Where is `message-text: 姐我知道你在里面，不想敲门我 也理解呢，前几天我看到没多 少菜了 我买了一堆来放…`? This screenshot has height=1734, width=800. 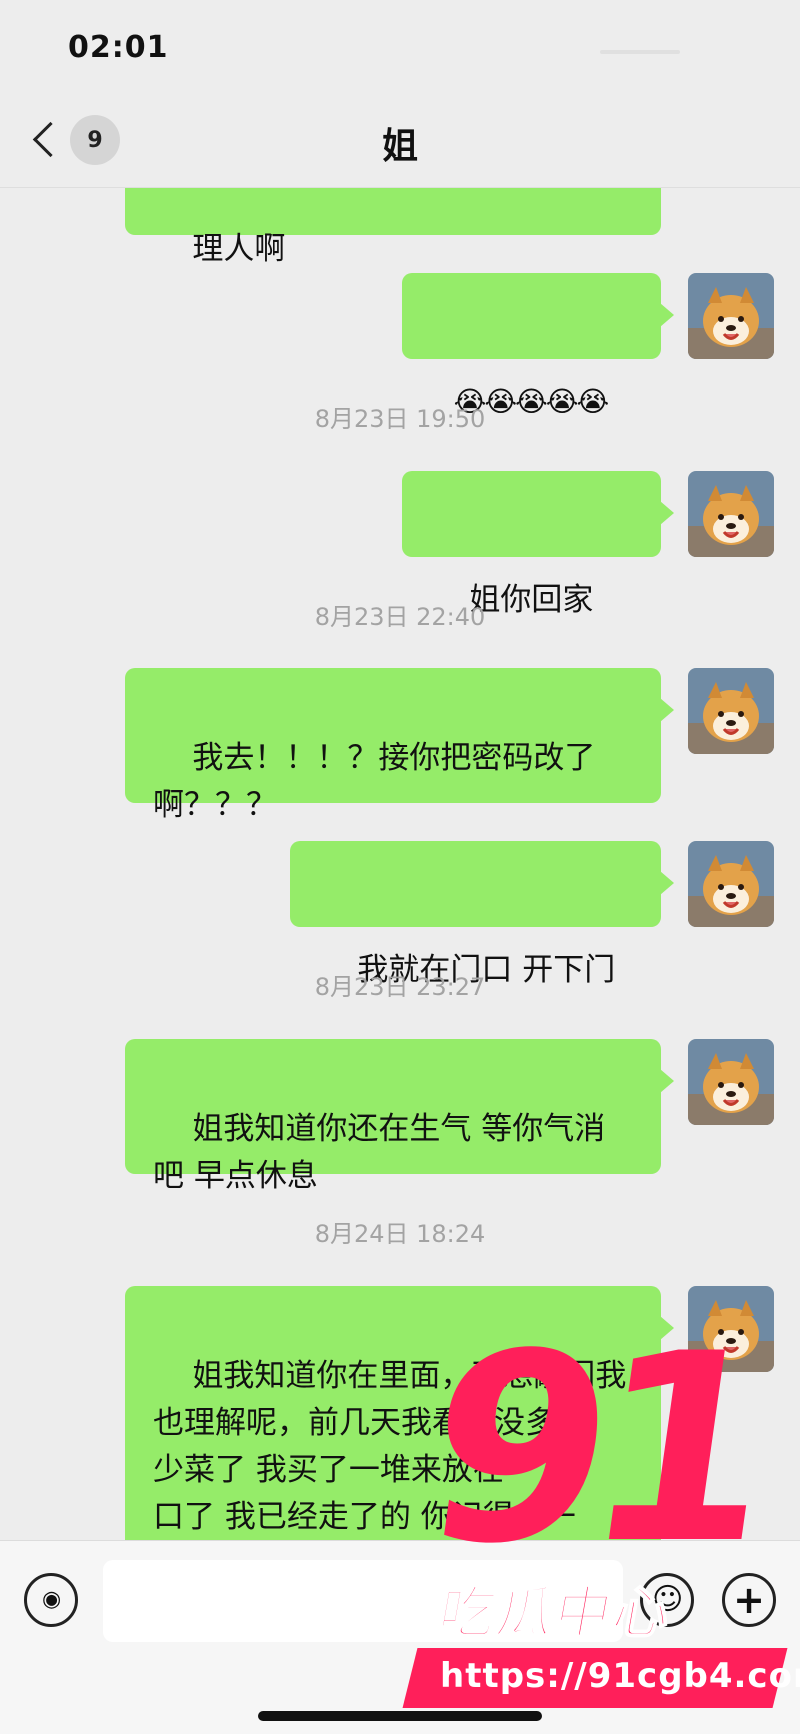 message-text: 姐我知道你在里面，不想敲门我 也理解呢，前几天我看到没多 少菜了 我买了一堆来放… is located at coordinates (390, 1446).